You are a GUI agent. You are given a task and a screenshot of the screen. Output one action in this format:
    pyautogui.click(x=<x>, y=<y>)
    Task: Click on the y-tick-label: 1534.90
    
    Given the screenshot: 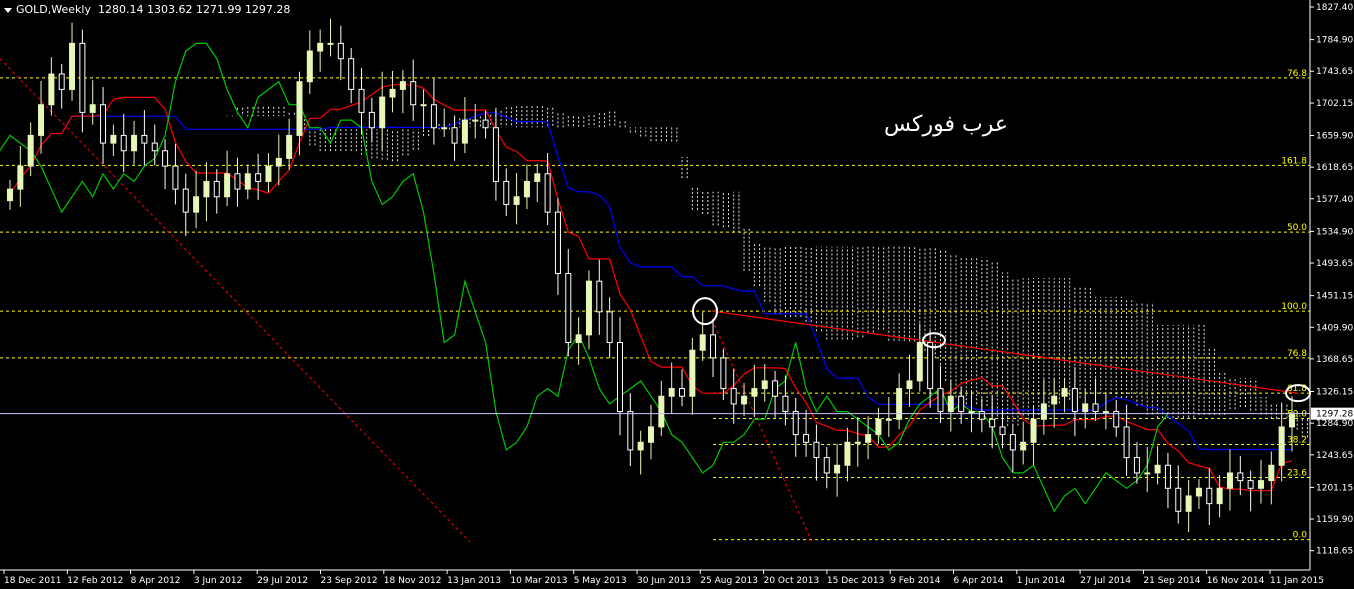 What is the action you would take?
    pyautogui.click(x=1334, y=232)
    